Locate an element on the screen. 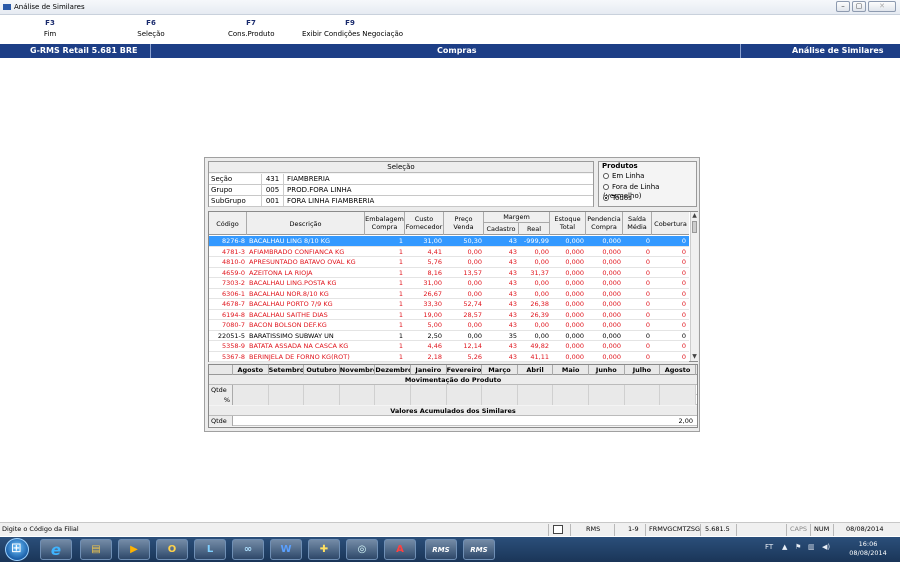 This screenshot has width=900, height=562. scroll-up-icon: ▲ is located at coordinates (694, 216).